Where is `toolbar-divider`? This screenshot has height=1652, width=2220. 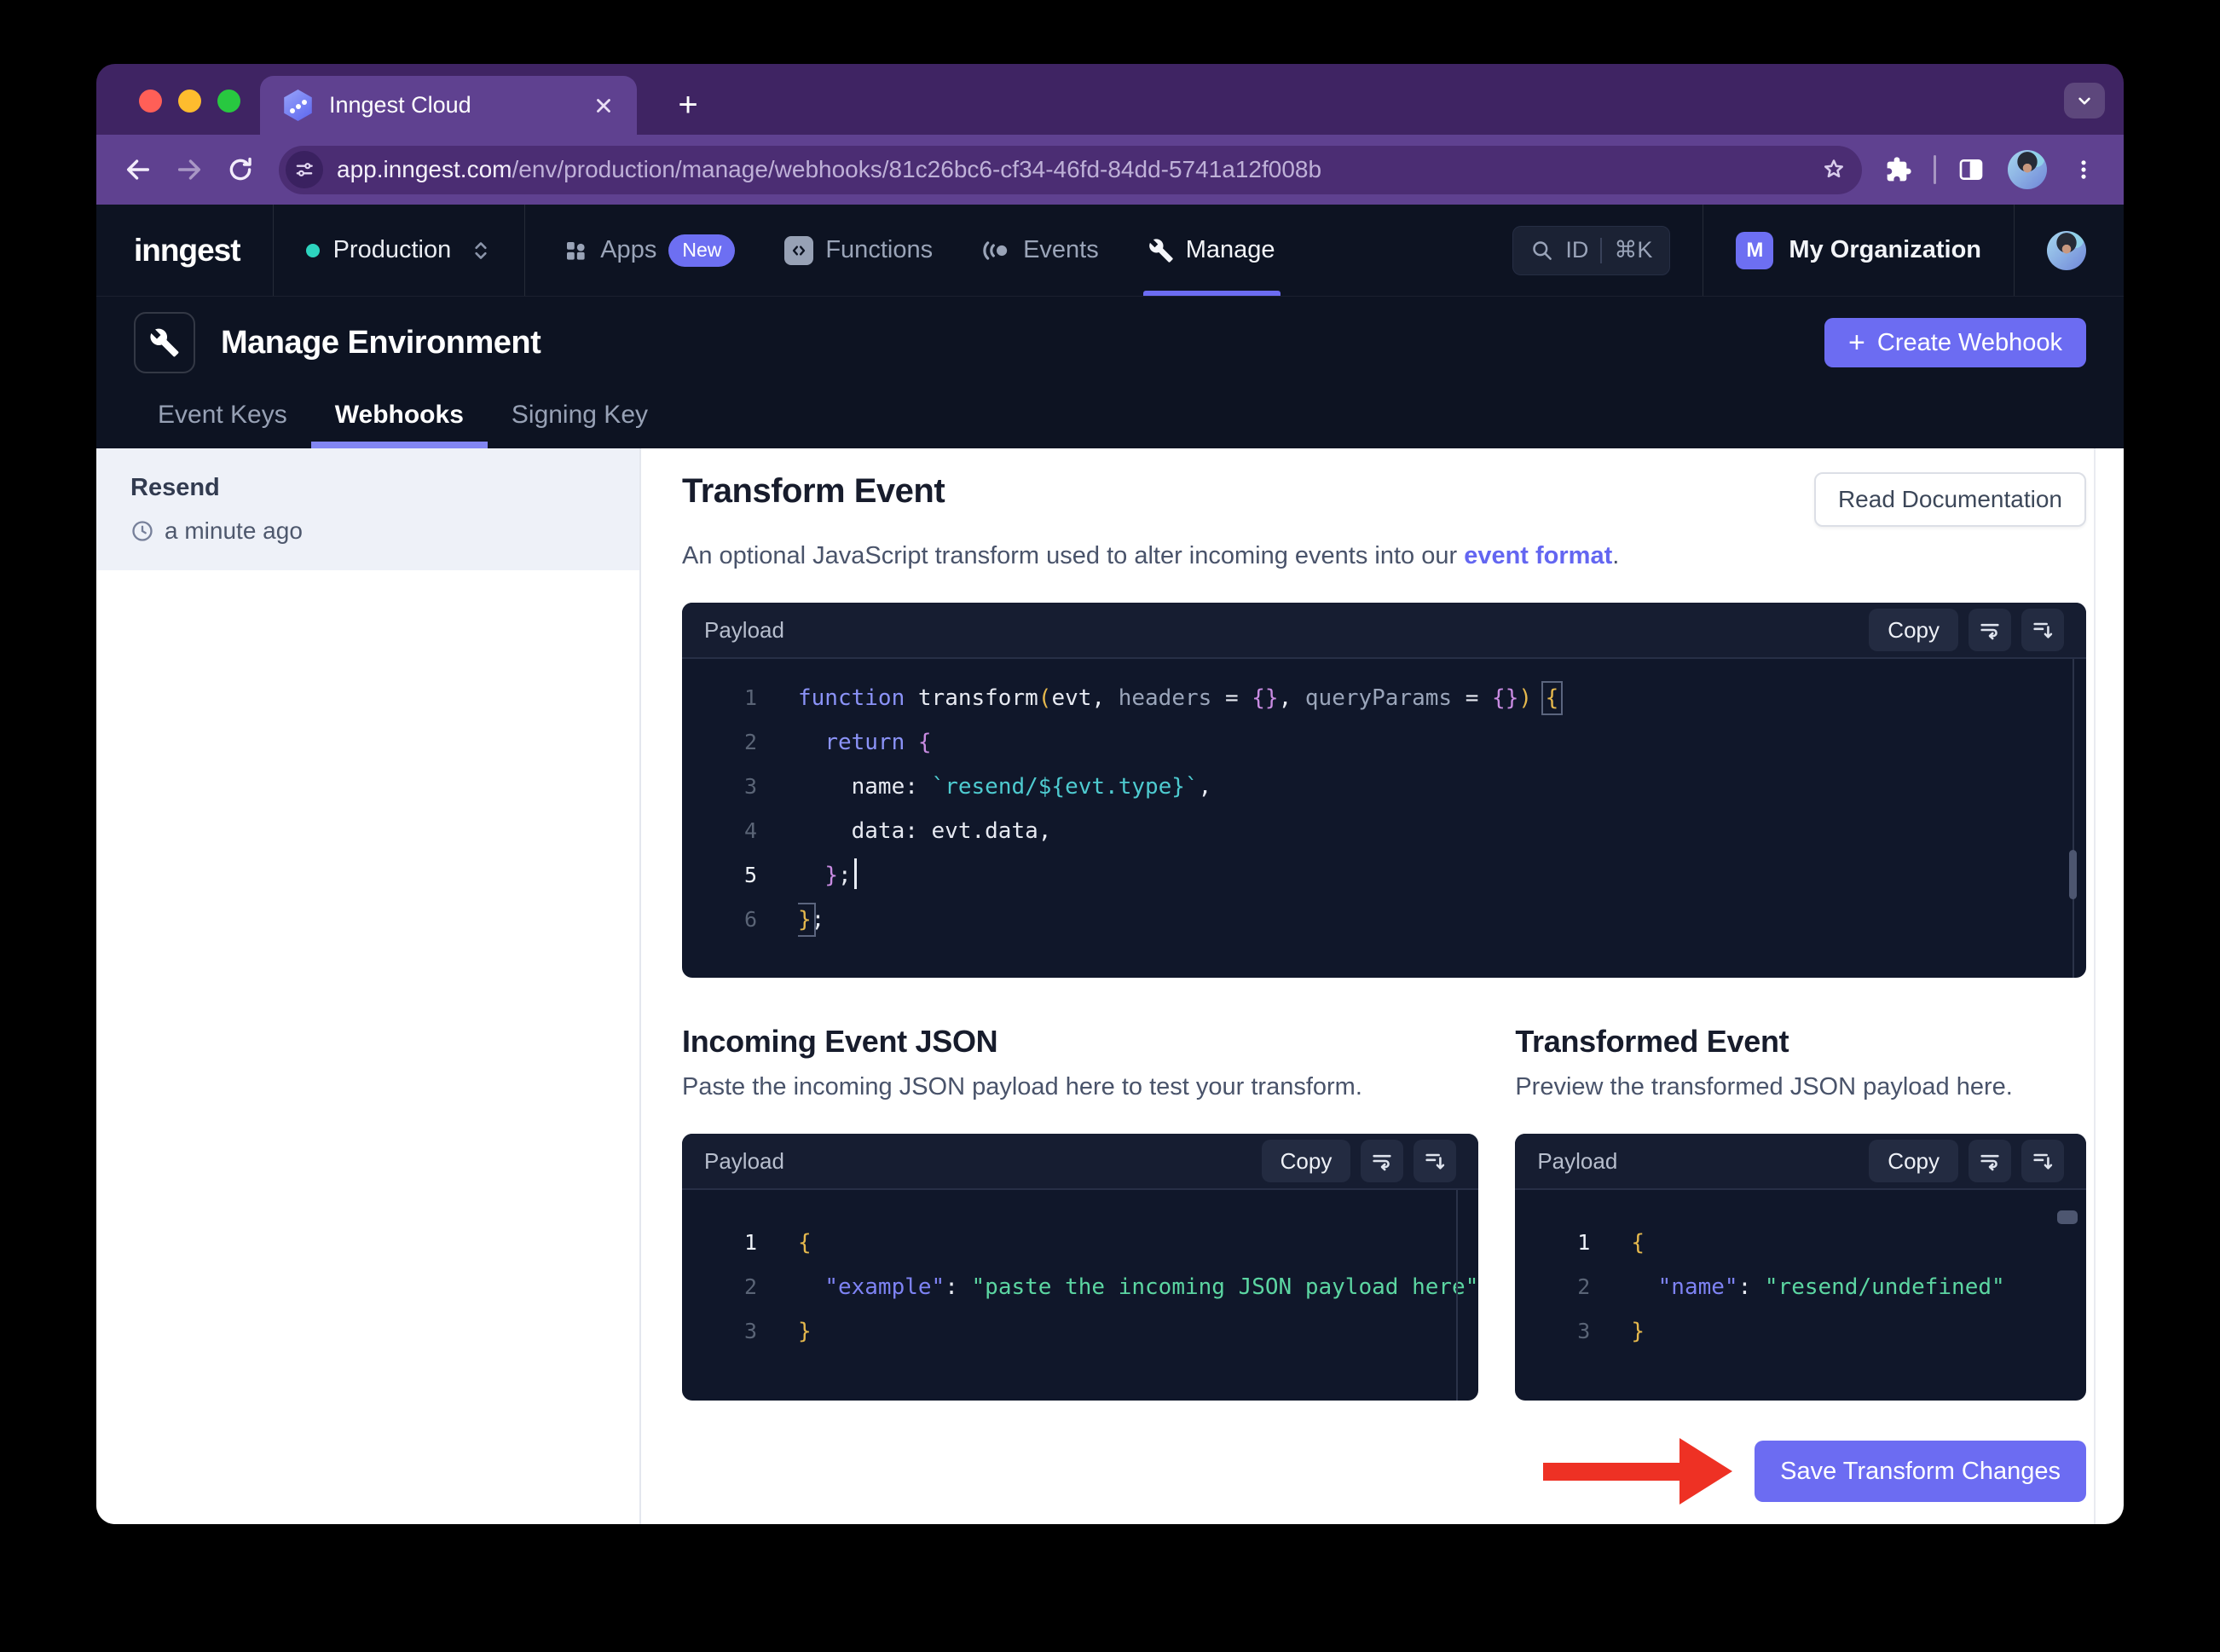
toolbar-divider is located at coordinates (1935, 169).